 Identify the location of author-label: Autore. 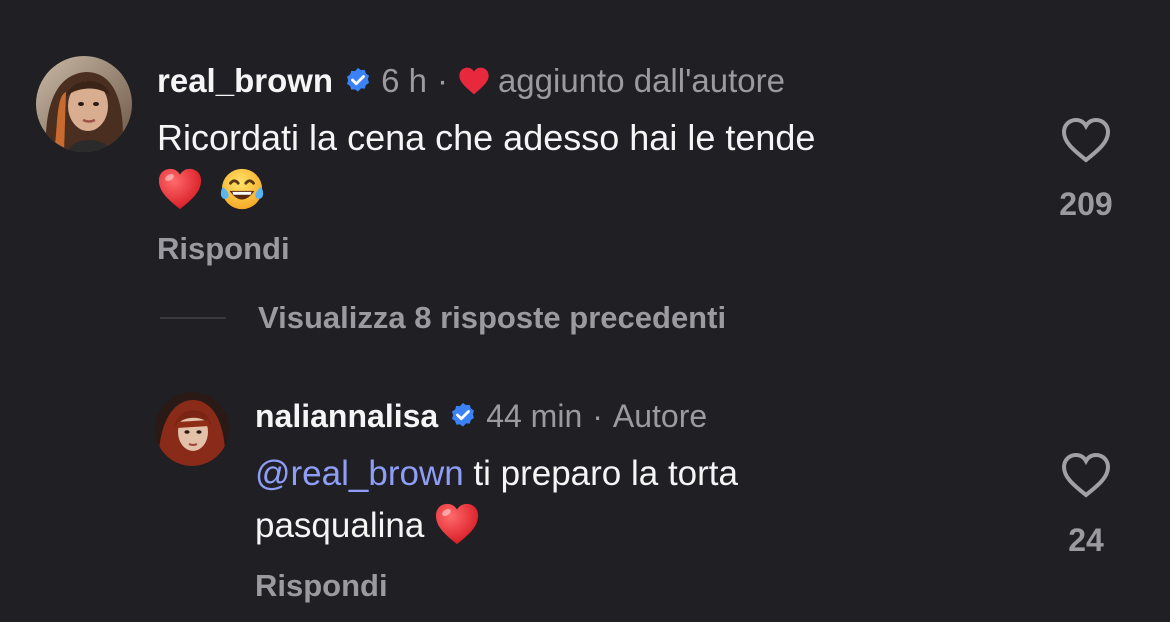
(660, 415).